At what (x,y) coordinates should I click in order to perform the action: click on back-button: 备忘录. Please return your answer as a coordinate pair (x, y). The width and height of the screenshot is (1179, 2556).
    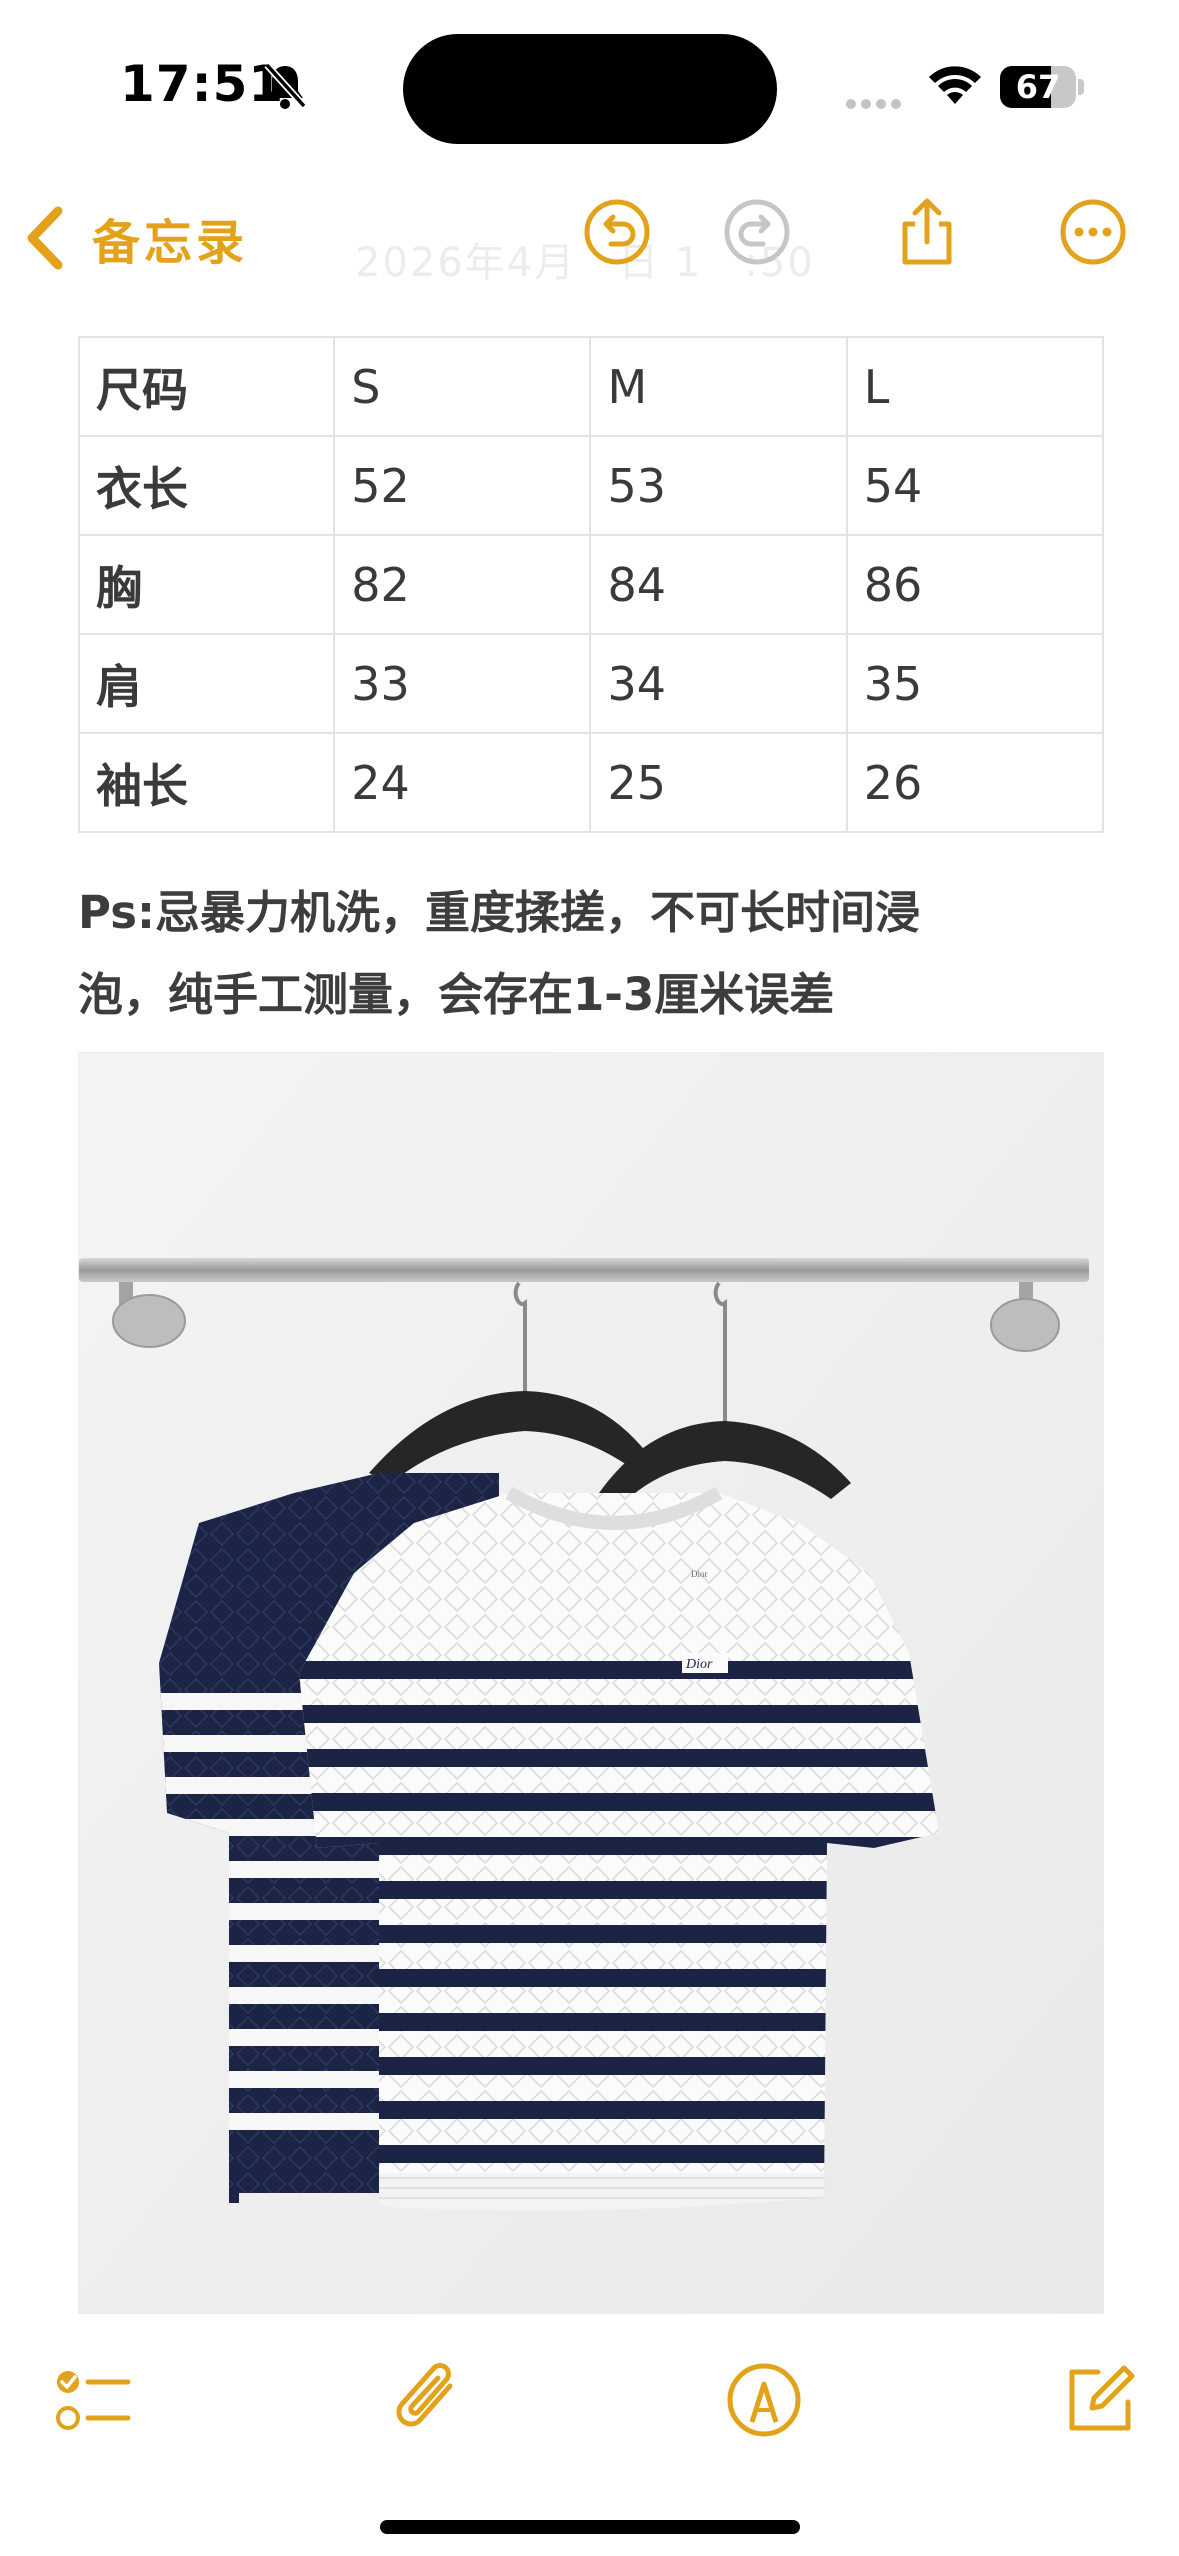
    Looking at the image, I should click on (135, 238).